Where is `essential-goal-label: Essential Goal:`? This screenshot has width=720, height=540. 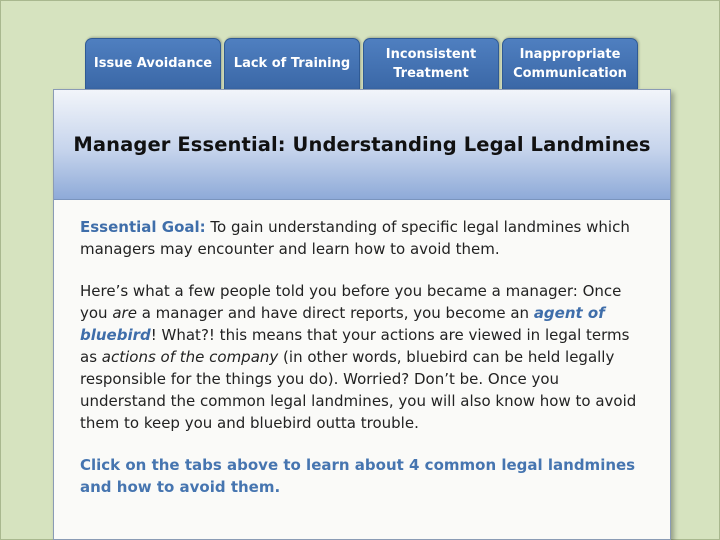 essential-goal-label: Essential Goal: is located at coordinates (143, 227).